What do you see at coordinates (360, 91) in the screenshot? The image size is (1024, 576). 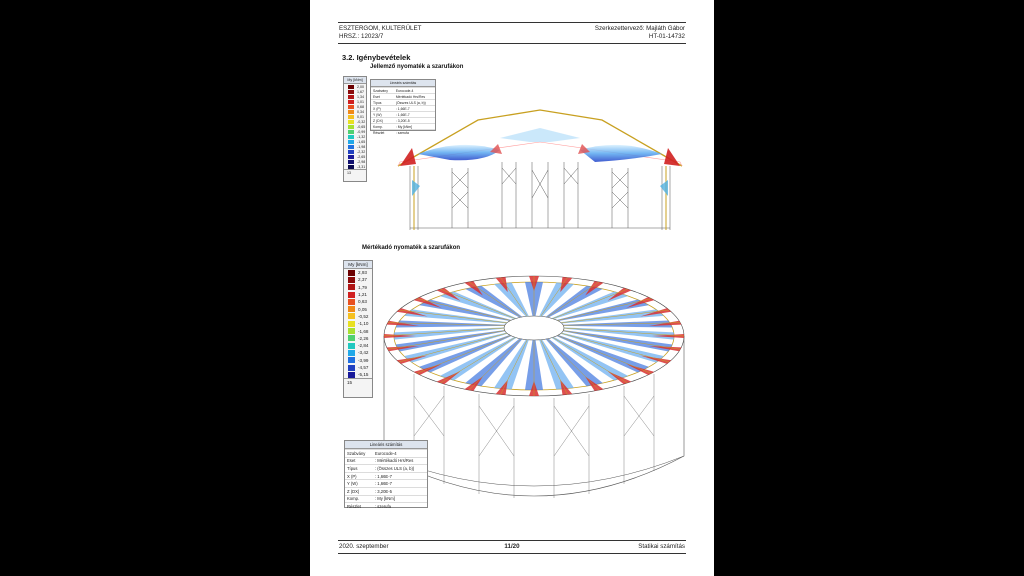 I see `legend-value: 1,67` at bounding box center [360, 91].